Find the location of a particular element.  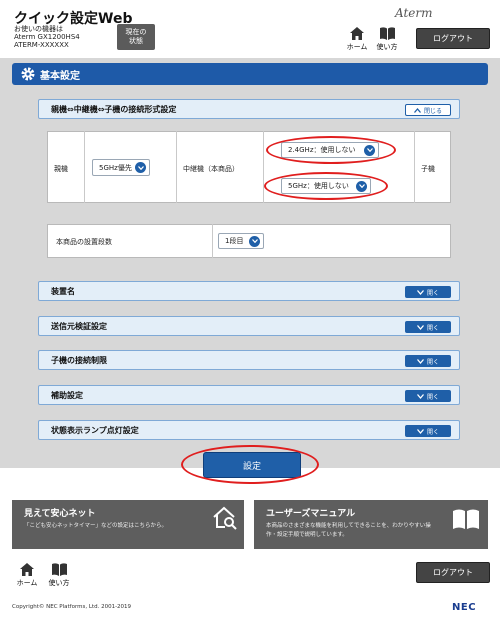

open-book-icon is located at coordinates (466, 519).